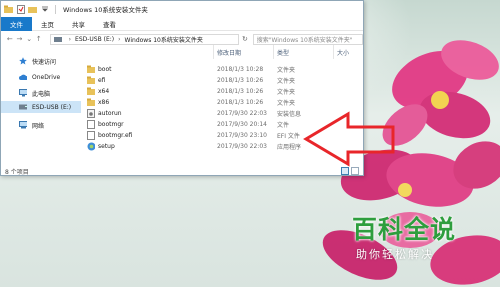 This screenshot has width=500, height=287. What do you see at coordinates (242, 146) in the screenshot?
I see `file-date: 2017/9/30 22:03` at bounding box center [242, 146].